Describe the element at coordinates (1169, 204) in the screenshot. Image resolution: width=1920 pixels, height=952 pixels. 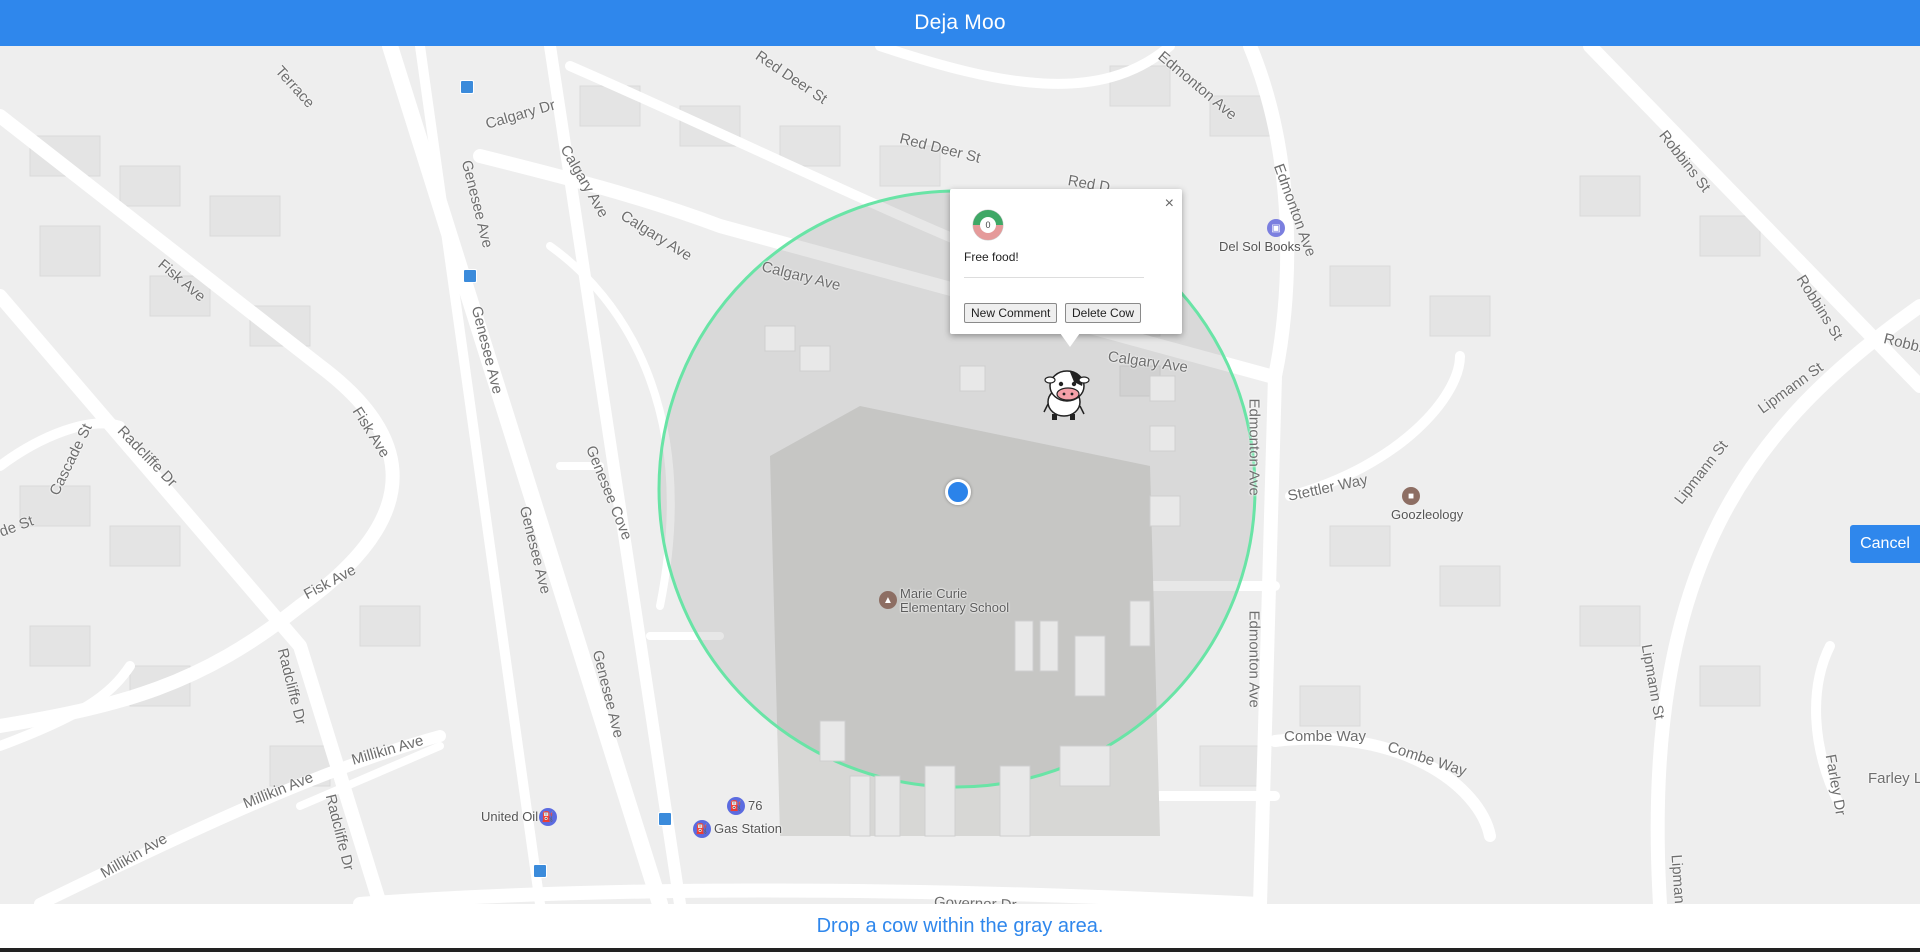
I see `close-icon: ×` at that location.